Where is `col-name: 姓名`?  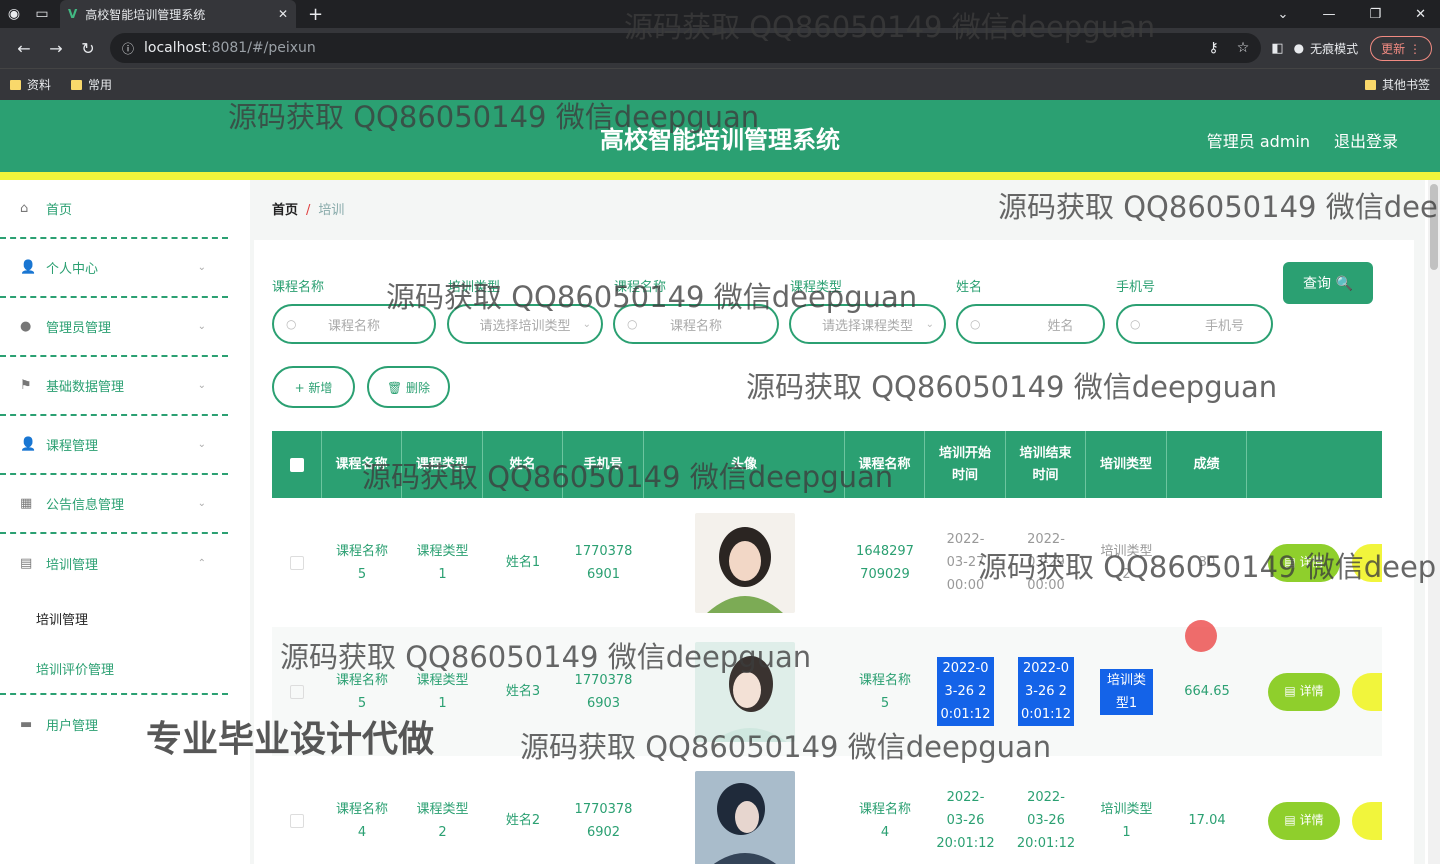 col-name: 姓名 is located at coordinates (523, 464).